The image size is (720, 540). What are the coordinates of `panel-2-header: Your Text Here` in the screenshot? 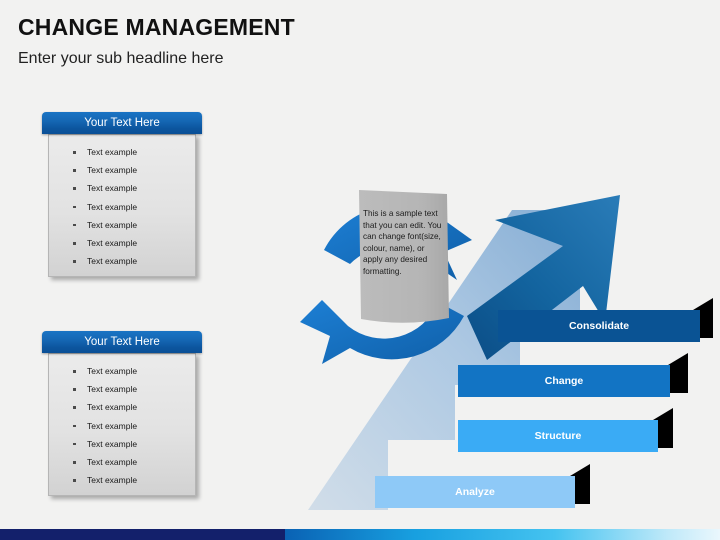 It's located at (122, 342).